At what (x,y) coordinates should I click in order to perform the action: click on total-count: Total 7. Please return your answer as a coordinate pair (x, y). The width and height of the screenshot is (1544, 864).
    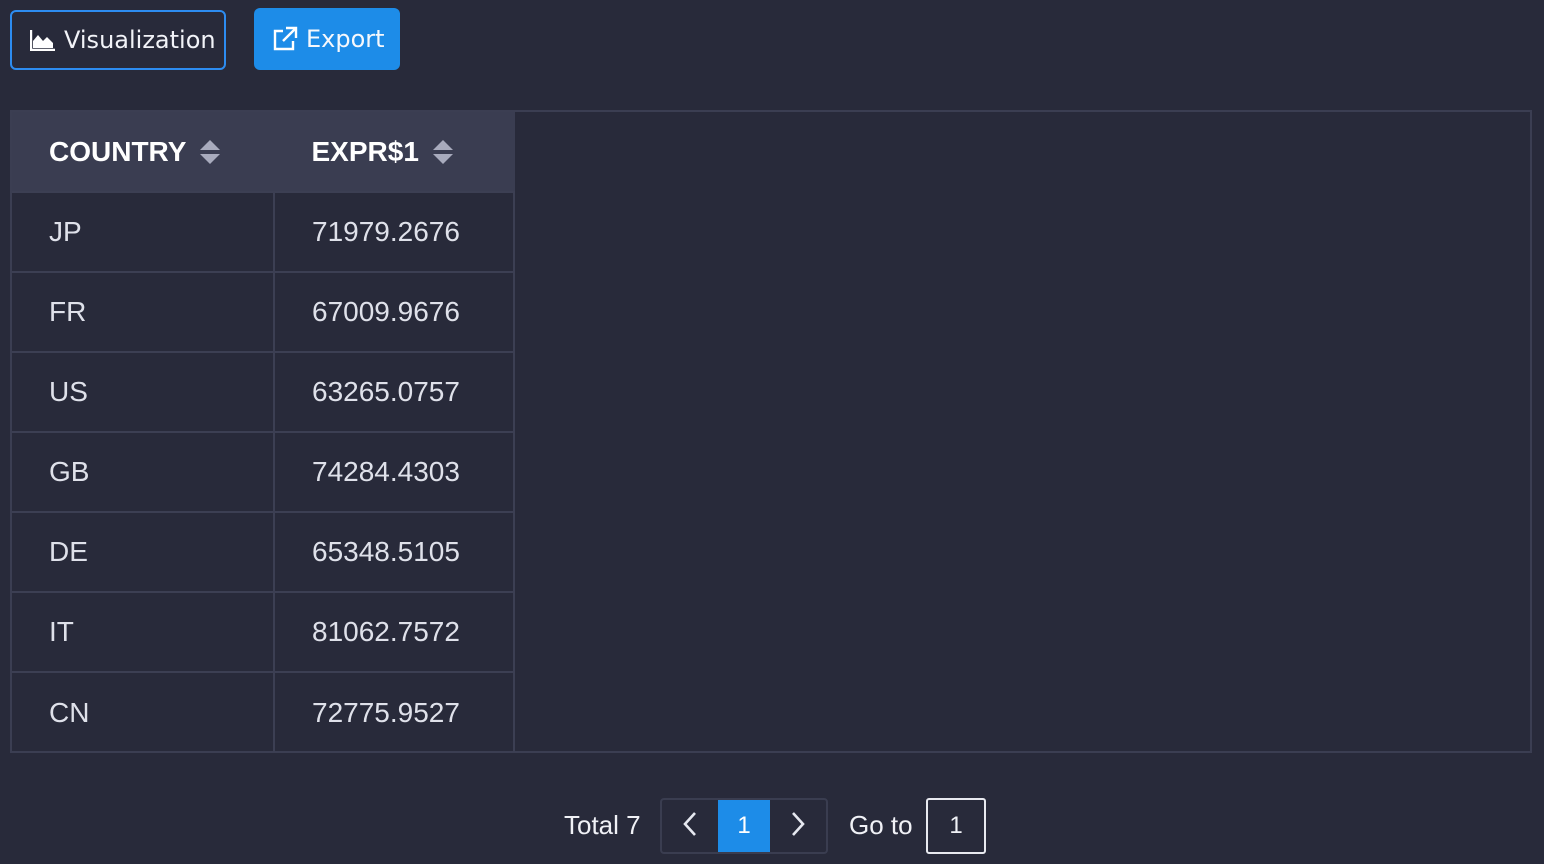
    Looking at the image, I should click on (602, 825).